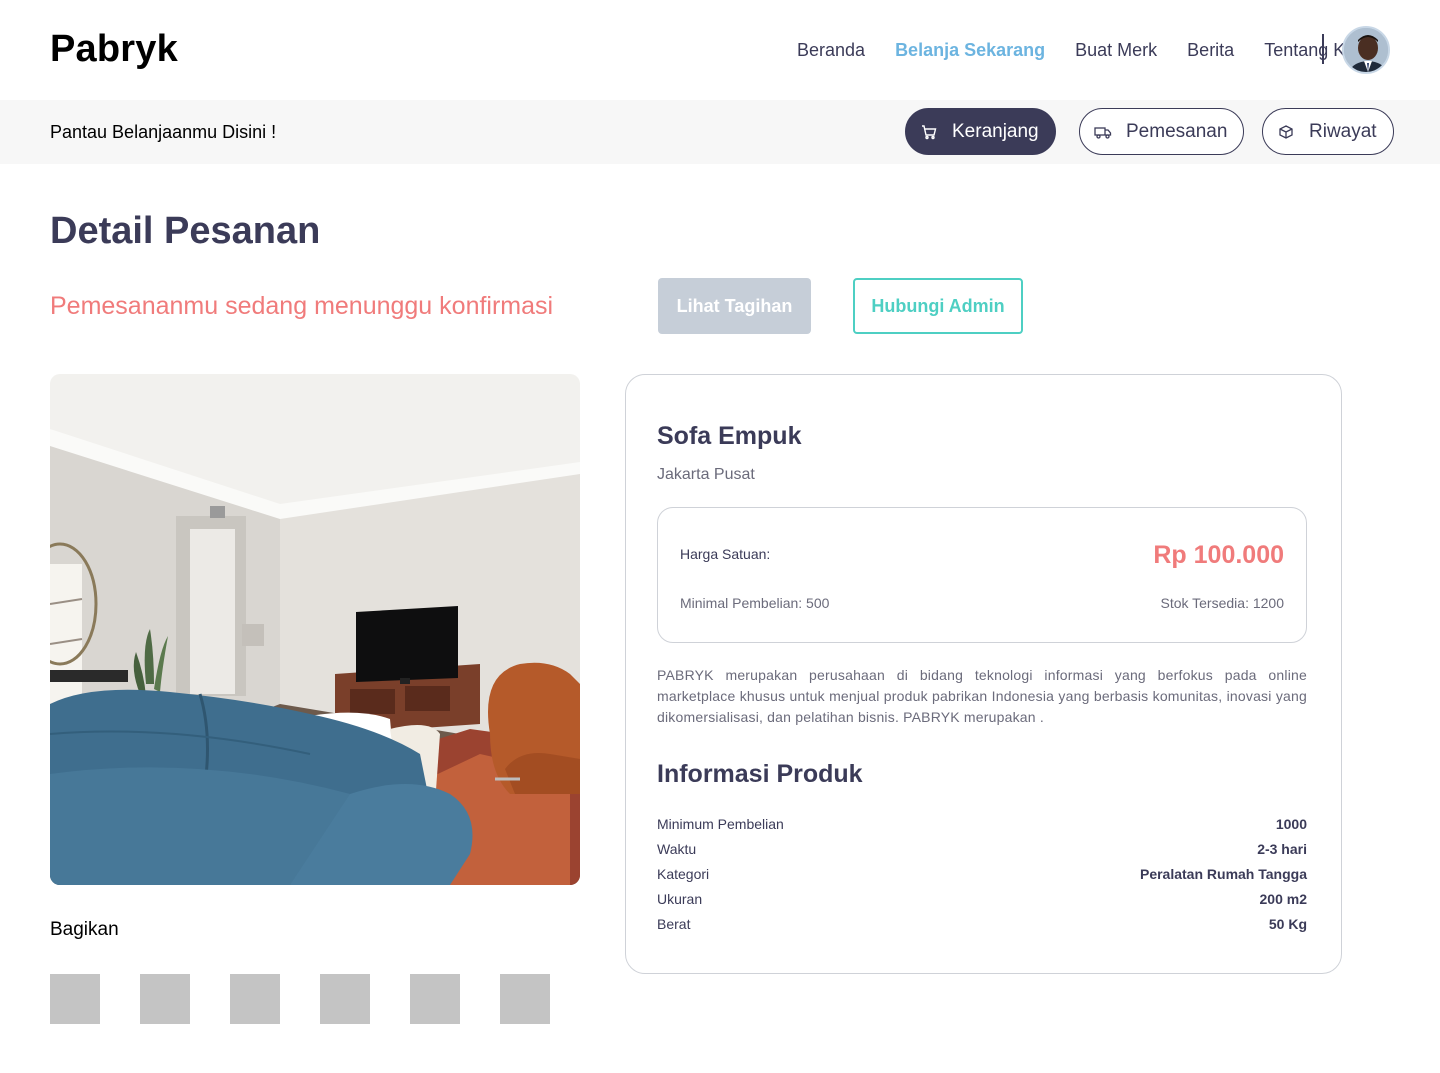 The image size is (1440, 1073). What do you see at coordinates (1177, 131) in the screenshot?
I see `orders-label: Pemesanan` at bounding box center [1177, 131].